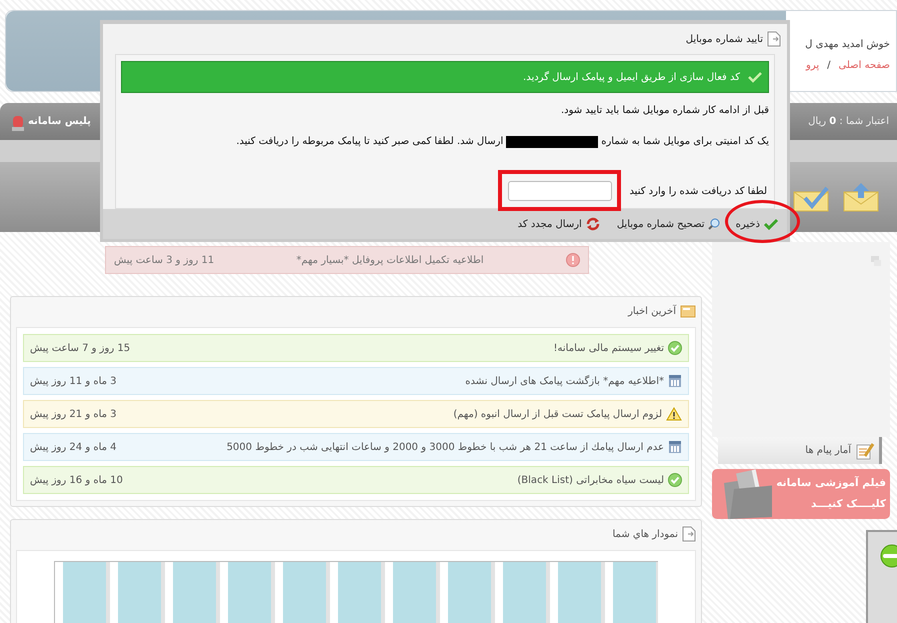  I want to click on news-title: لیست سیاه مخابراتی (Black List), so click(590, 481).